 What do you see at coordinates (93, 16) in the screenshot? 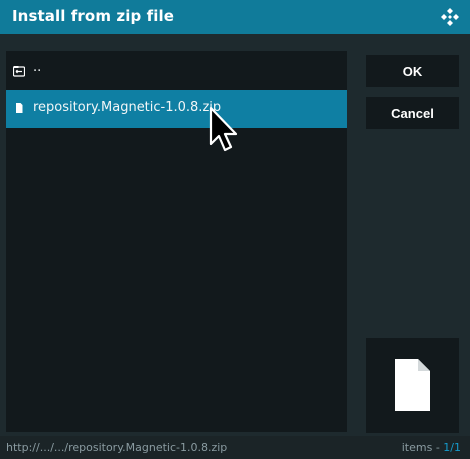
I see `dialog-title: Install from zip file` at bounding box center [93, 16].